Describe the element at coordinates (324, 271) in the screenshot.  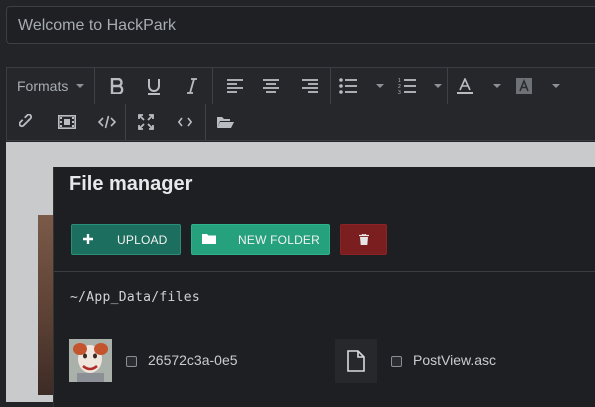
I see `divider` at that location.